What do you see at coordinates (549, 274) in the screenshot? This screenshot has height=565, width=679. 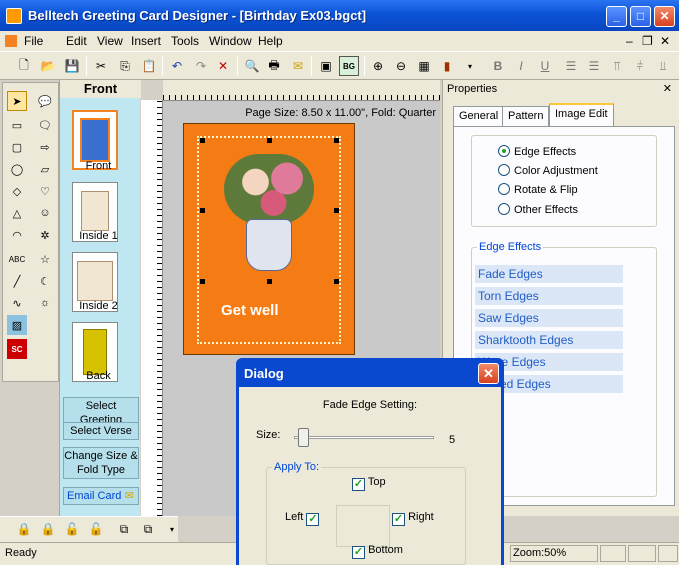 I see `effect-fade-edges: Fade Edges` at bounding box center [549, 274].